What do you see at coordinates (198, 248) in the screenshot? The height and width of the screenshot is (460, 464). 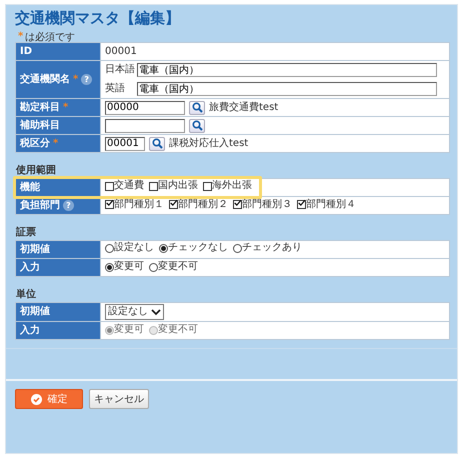 I see `option-label: チェックなし` at bounding box center [198, 248].